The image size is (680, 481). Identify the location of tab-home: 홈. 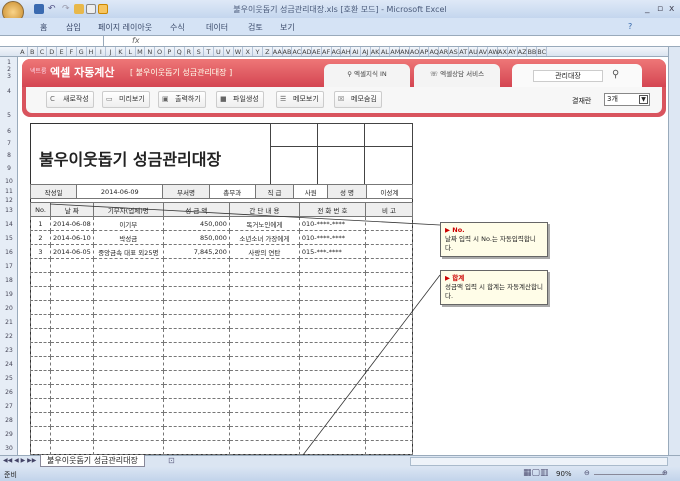
(43, 27).